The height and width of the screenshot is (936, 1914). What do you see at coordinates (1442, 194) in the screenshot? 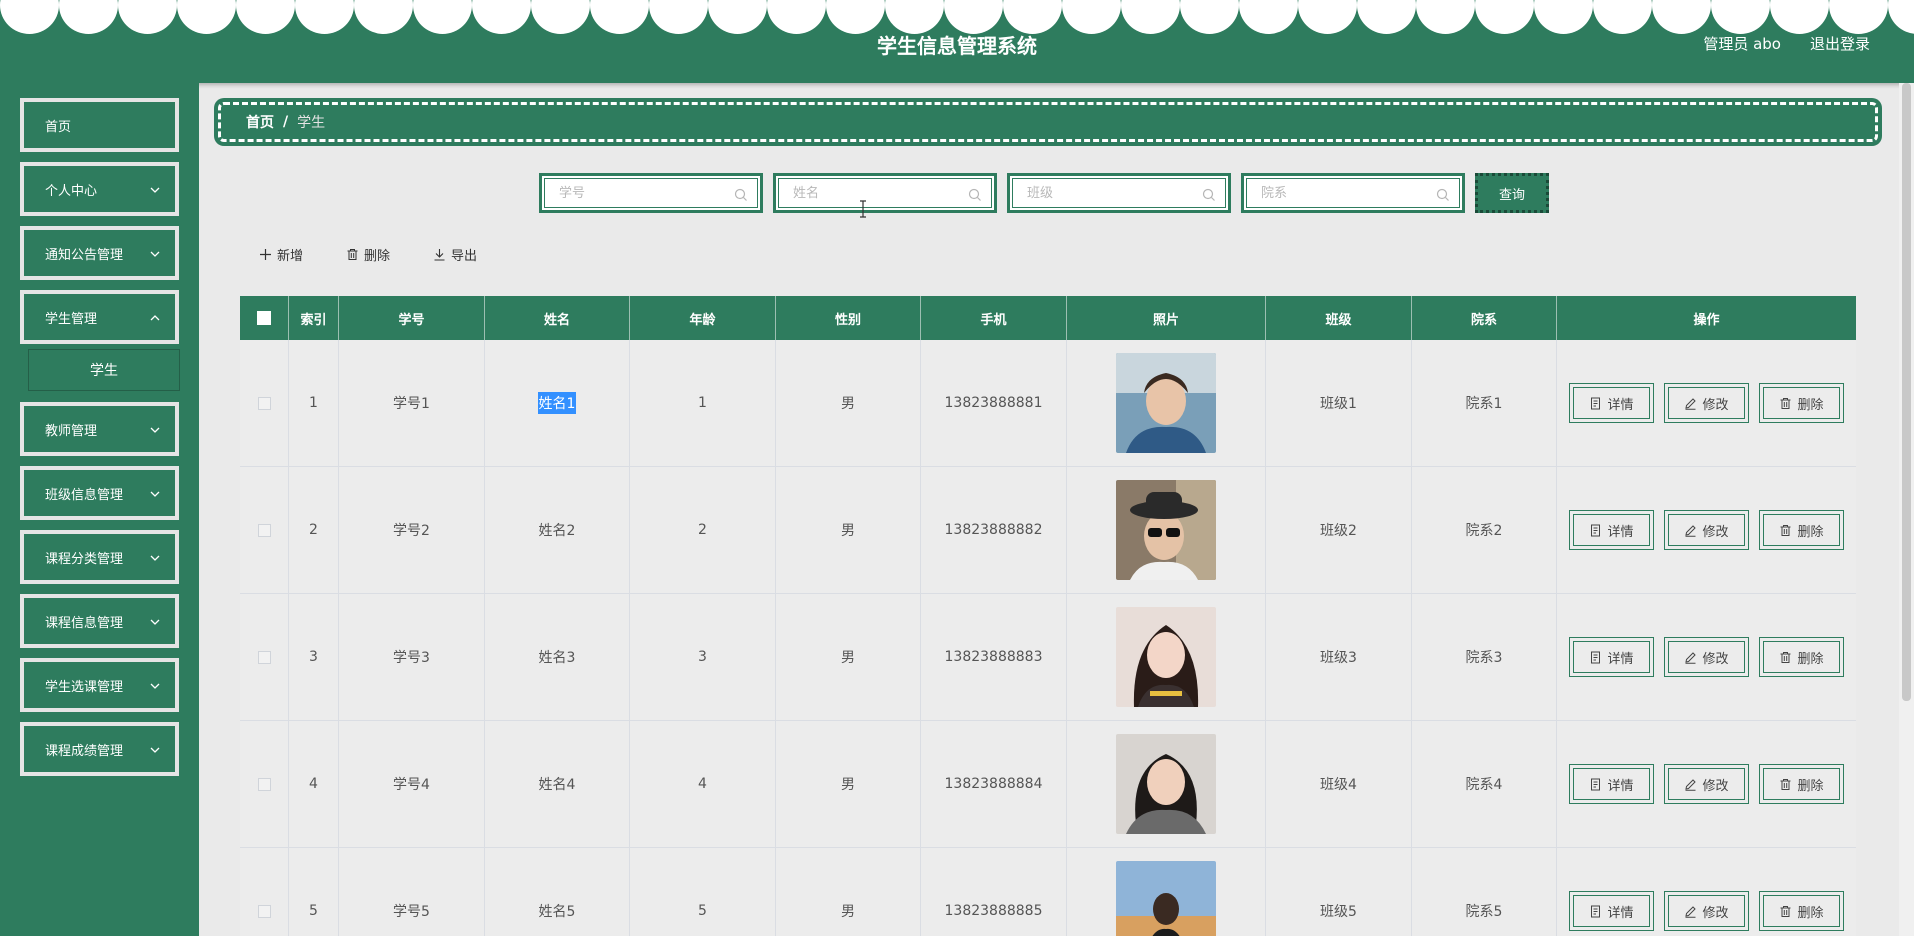
I see `search-icon` at bounding box center [1442, 194].